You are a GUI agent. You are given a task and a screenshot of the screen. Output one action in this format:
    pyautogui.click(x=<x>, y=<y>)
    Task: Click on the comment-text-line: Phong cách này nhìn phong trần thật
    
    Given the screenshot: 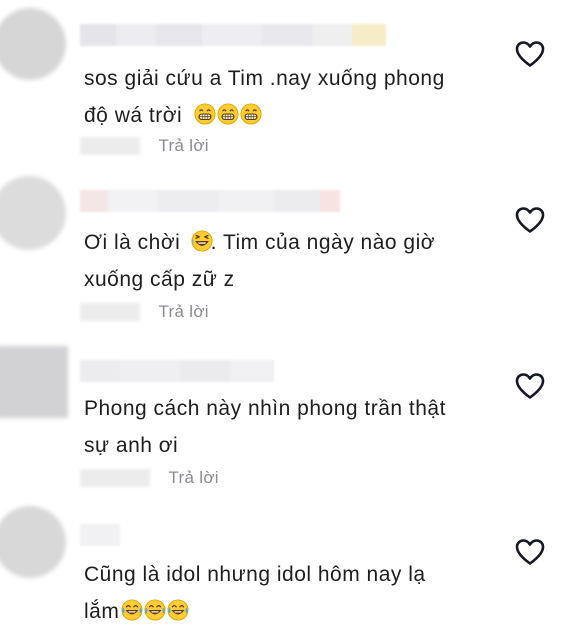 What is the action you would take?
    pyautogui.click(x=265, y=408)
    